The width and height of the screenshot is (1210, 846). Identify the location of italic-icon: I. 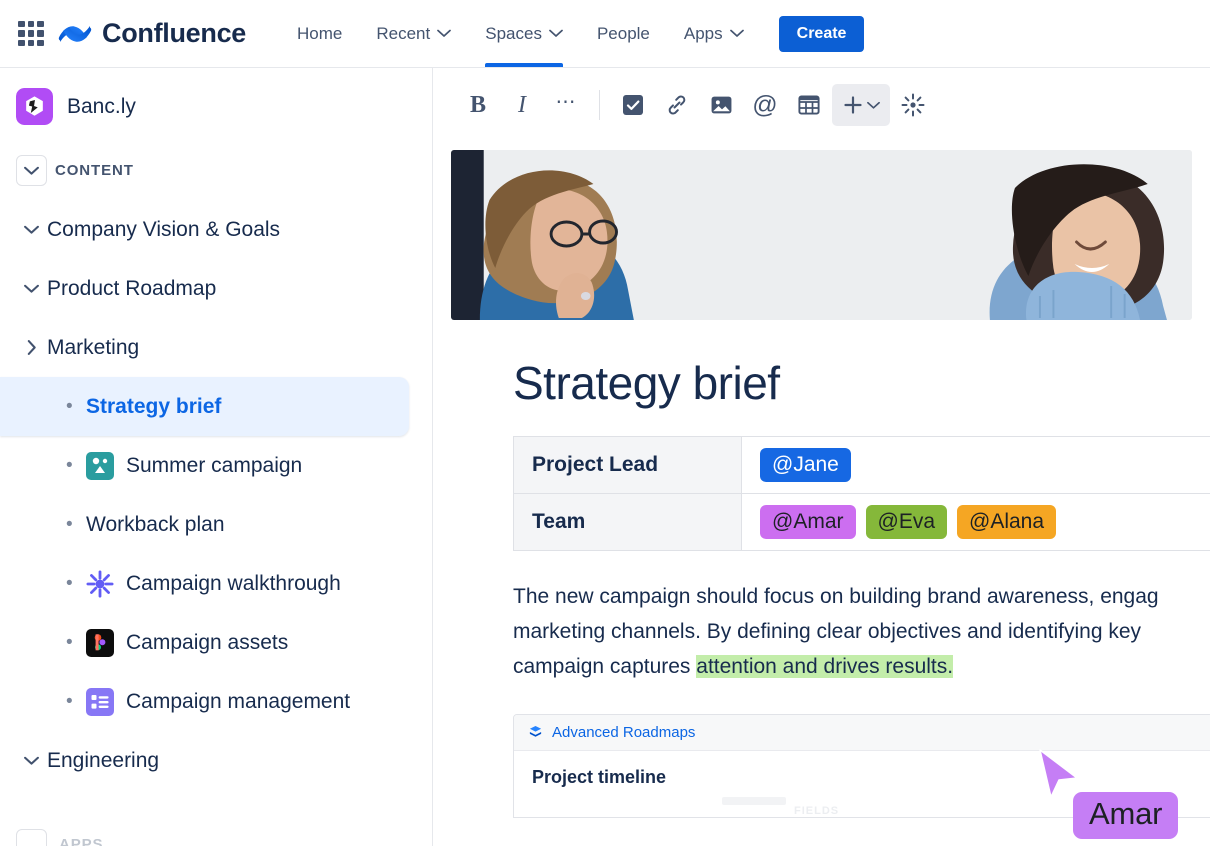
(522, 105).